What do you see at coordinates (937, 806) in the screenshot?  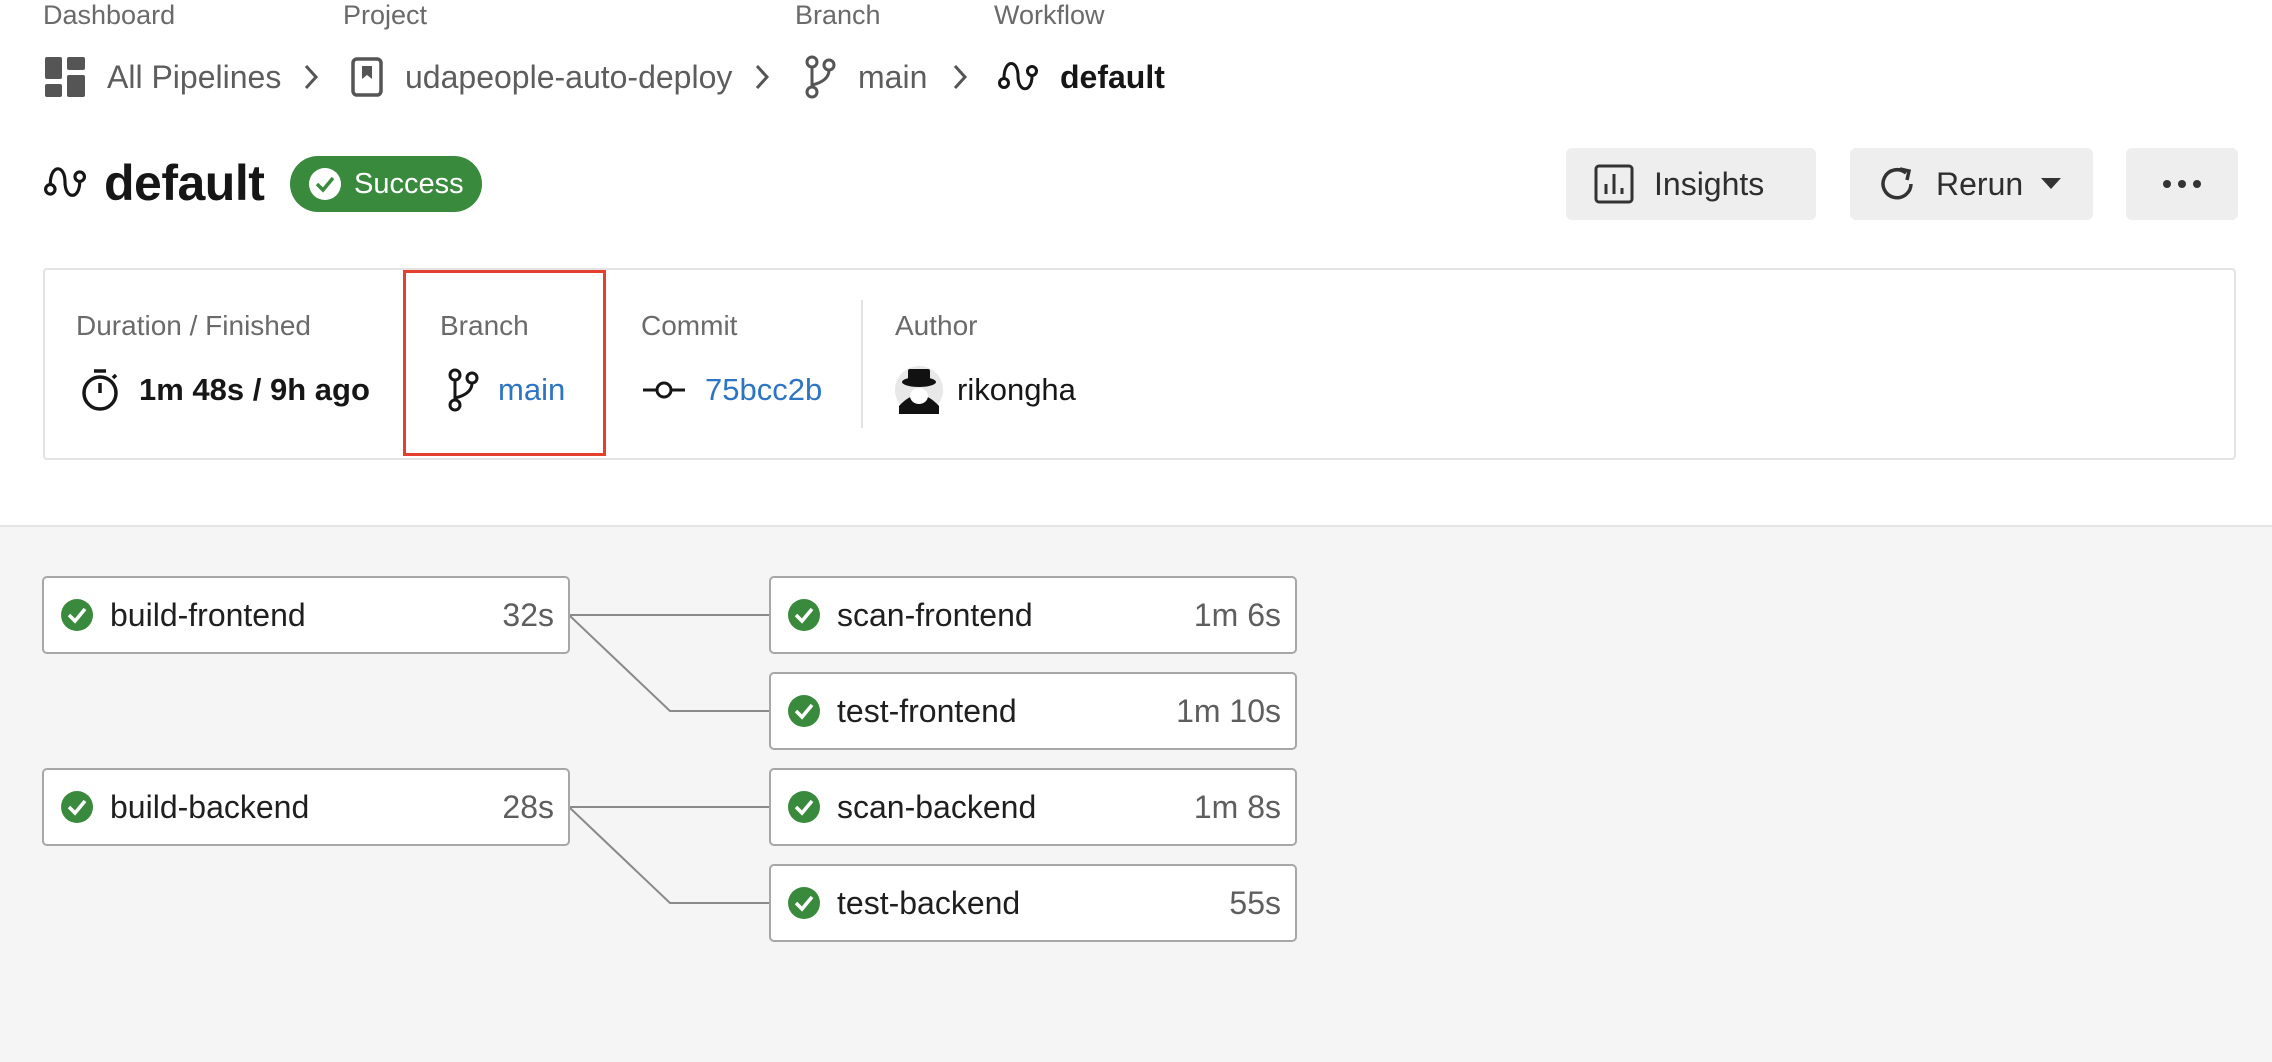 I see `job-name: scan-backend` at bounding box center [937, 806].